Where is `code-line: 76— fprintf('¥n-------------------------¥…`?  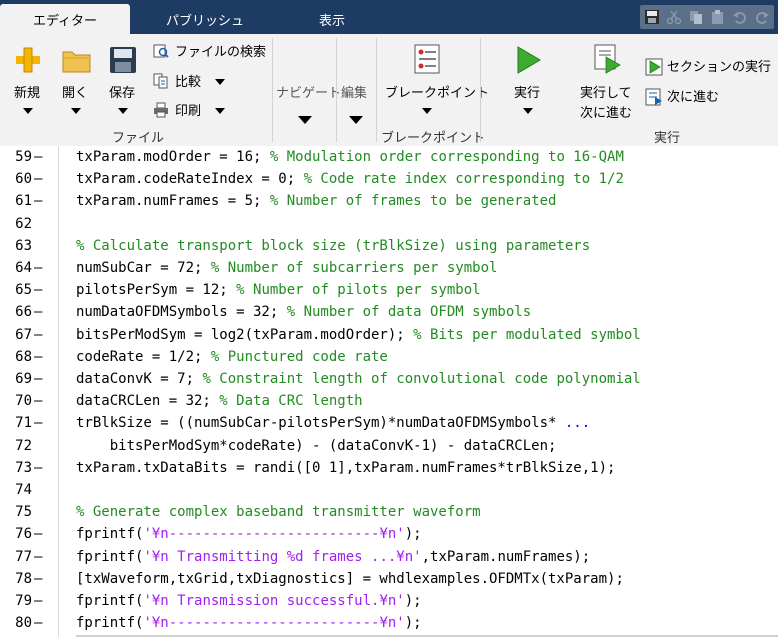 code-line: 76— fprintf('¥n-------------------------¥… is located at coordinates (389, 534).